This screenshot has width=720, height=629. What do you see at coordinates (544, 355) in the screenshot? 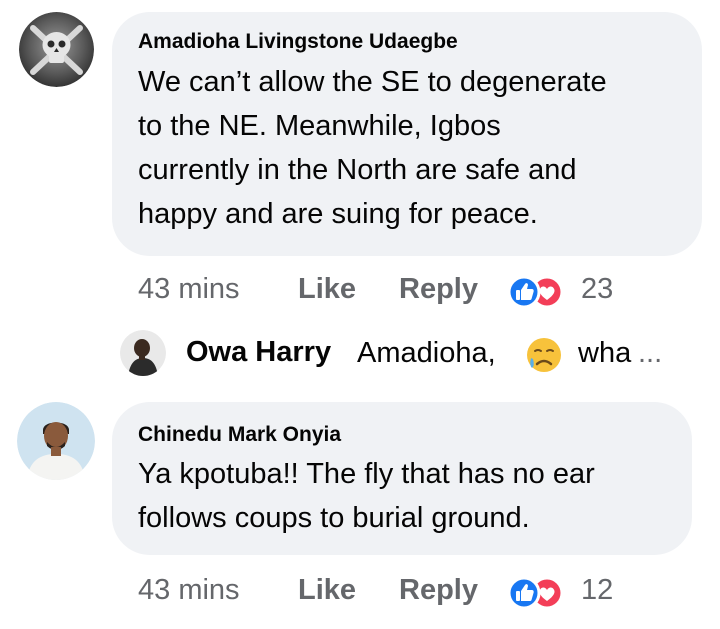
I see `sad-relieved-face-emoji-icon` at bounding box center [544, 355].